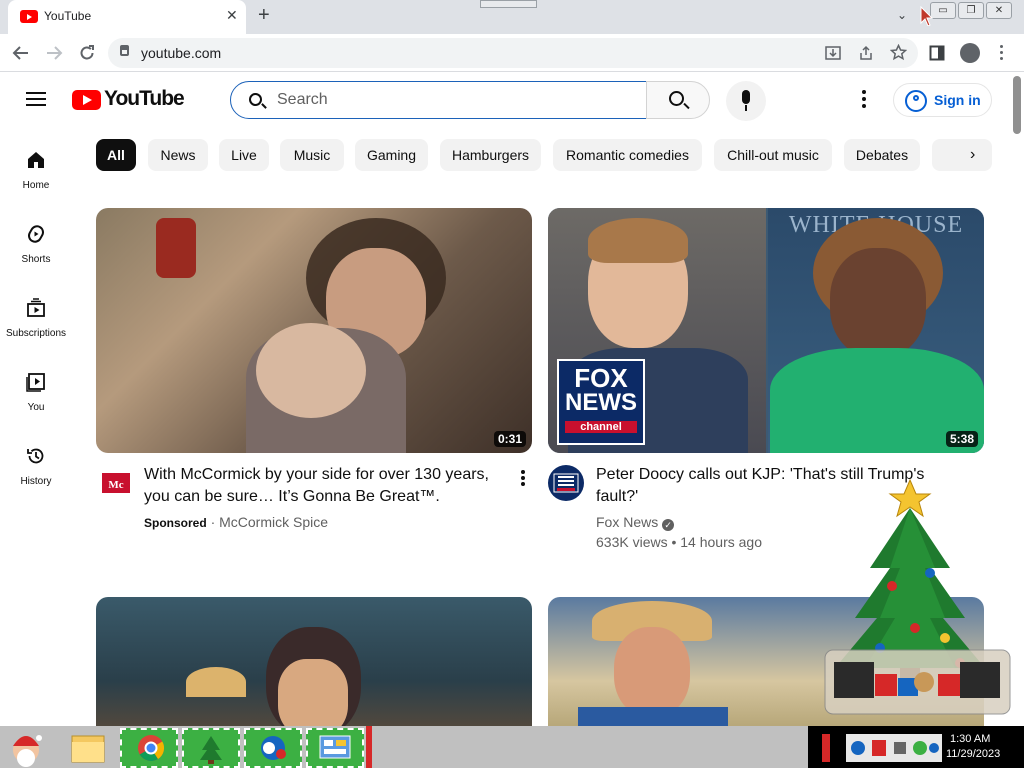 This screenshot has height=773, width=1024. I want to click on video-thumbnail-mccormick: 0:31, so click(314, 330).